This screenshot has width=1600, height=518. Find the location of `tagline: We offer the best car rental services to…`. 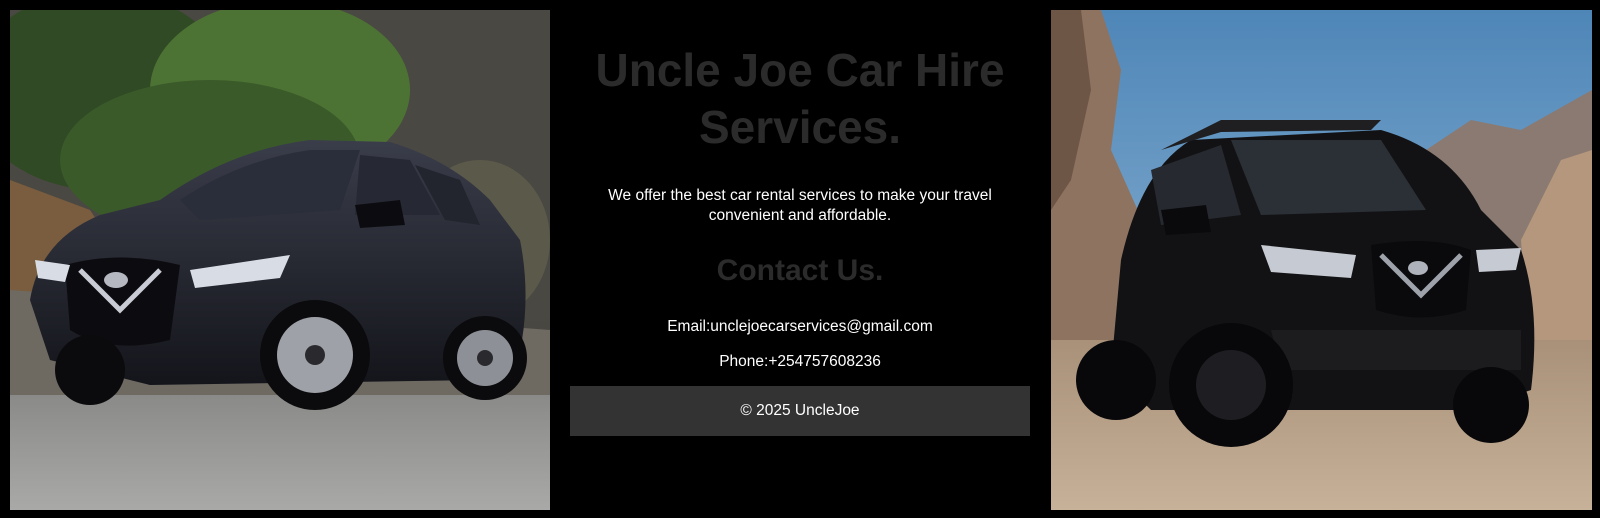

tagline: We offer the best car rental services to… is located at coordinates (800, 205).